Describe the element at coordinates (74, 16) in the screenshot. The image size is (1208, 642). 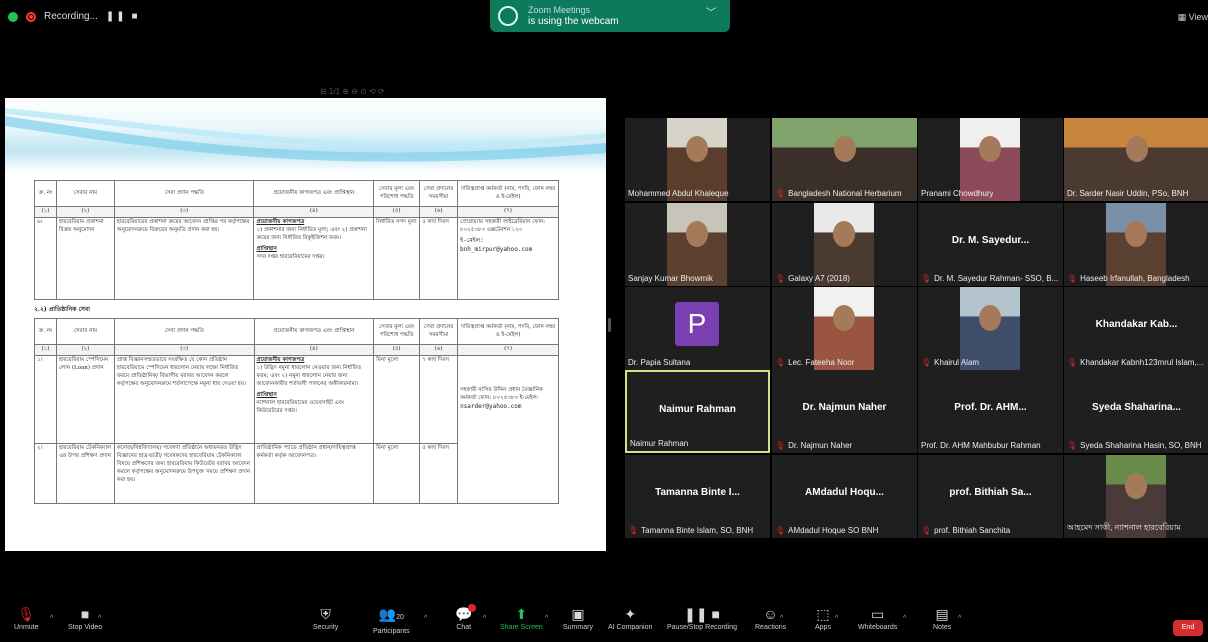
I see `recording-status: Recording... ❚❚ ■` at that location.